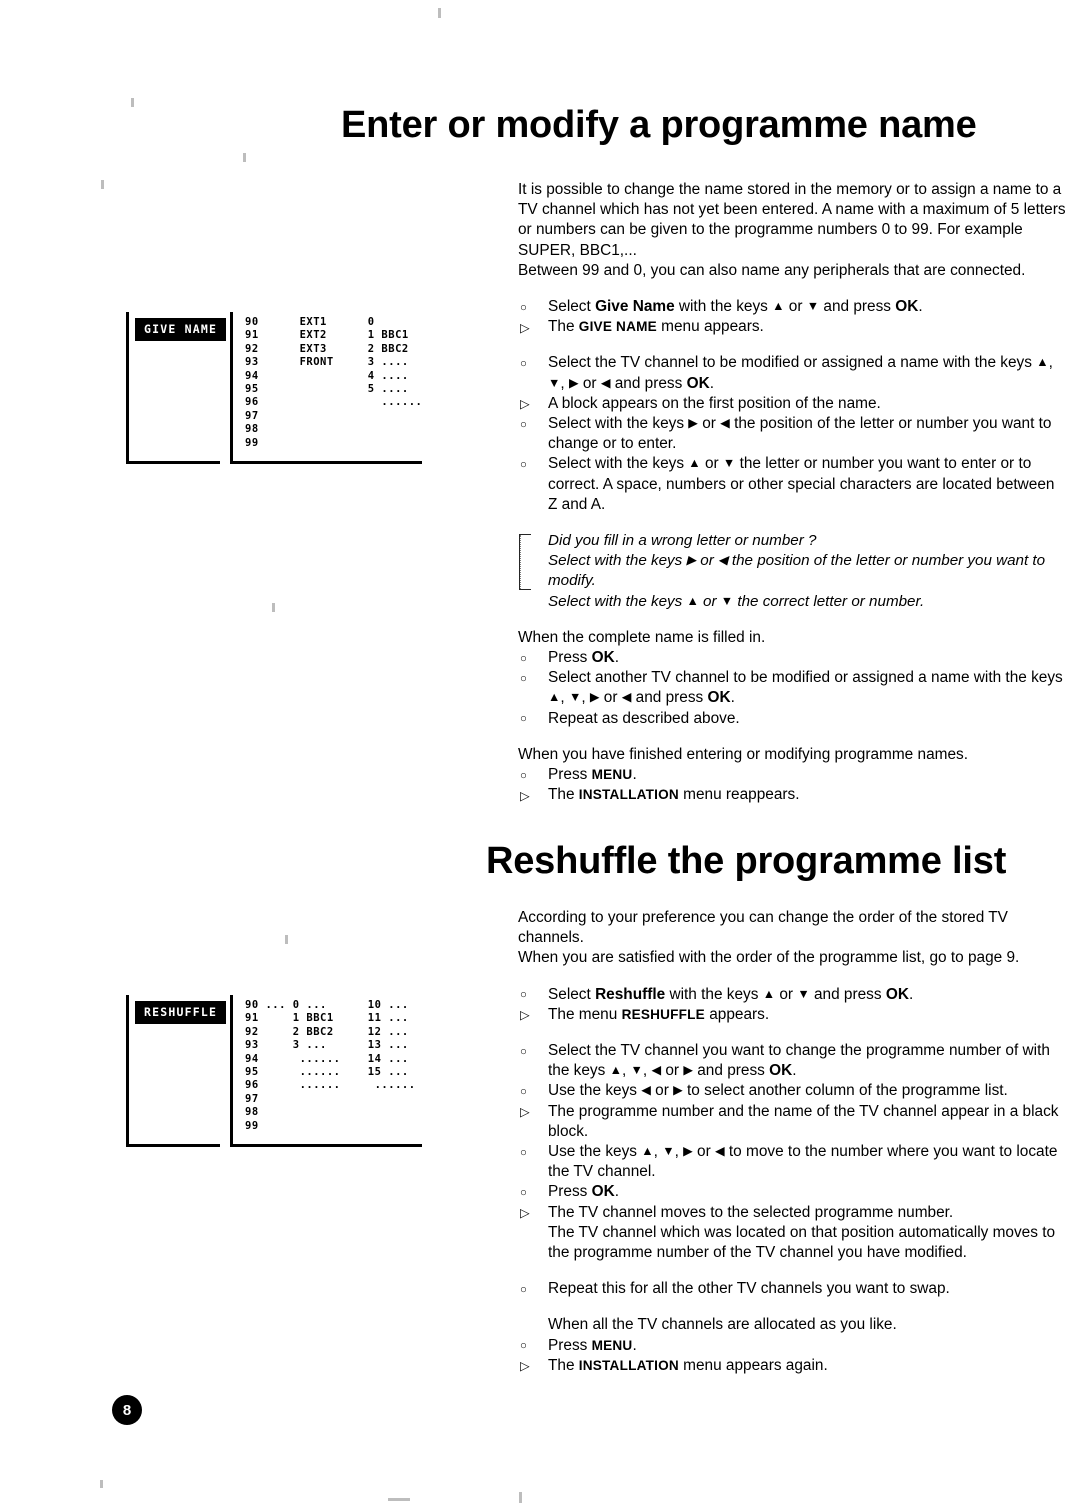 This screenshot has width=1080, height=1511. What do you see at coordinates (792, 1346) in the screenshot?
I see `step-item: ○ Press MENU.` at bounding box center [792, 1346].